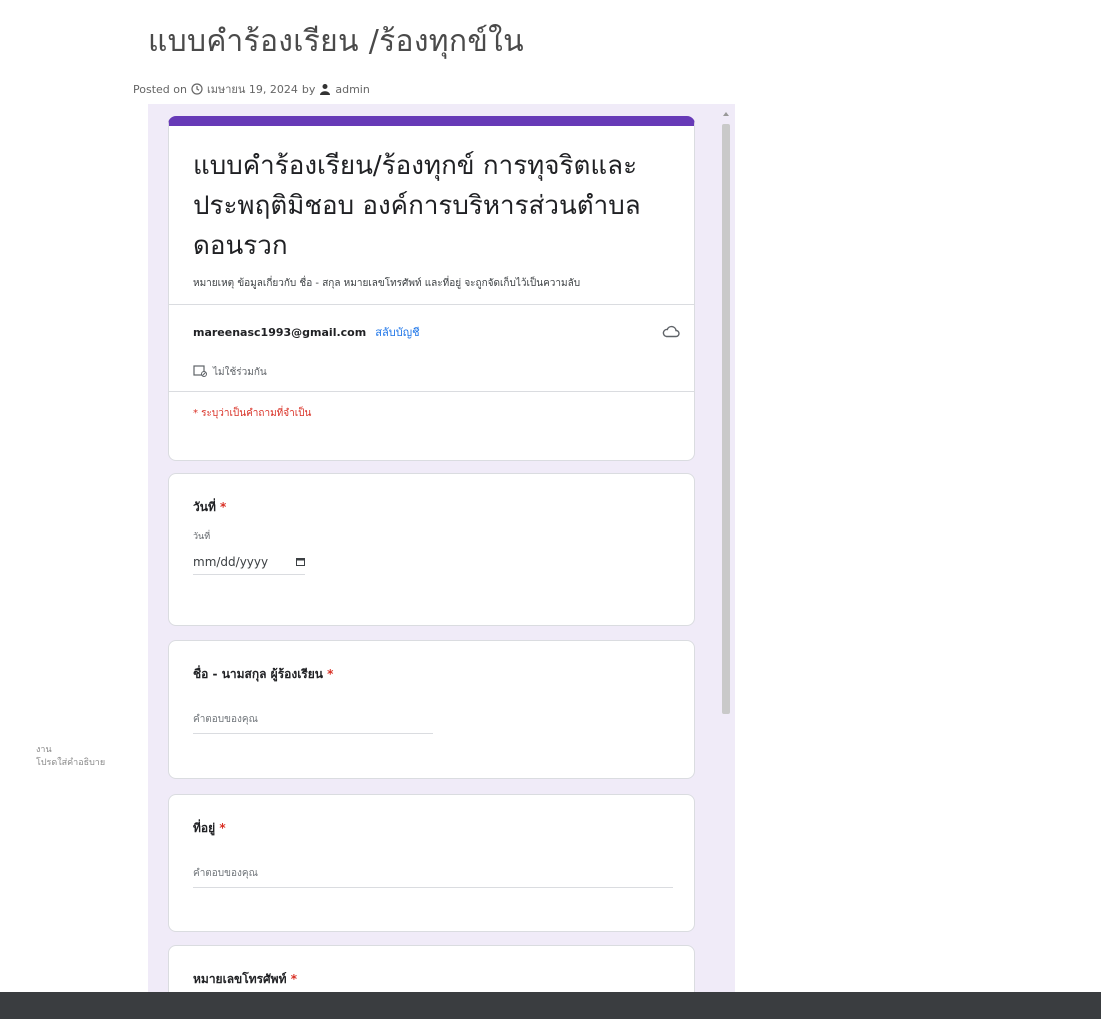 This screenshot has height=1019, width=1101. I want to click on question-card-phone: หมายเลขโทรศัพท์ *, so click(431, 968).